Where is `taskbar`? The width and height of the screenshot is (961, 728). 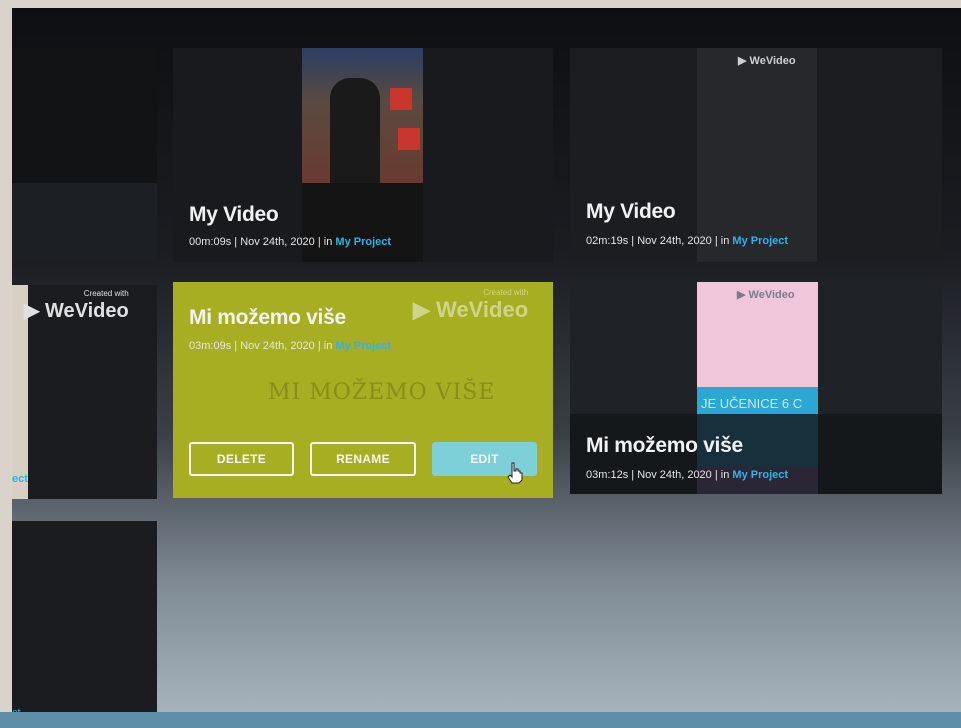
taskbar is located at coordinates (480, 720).